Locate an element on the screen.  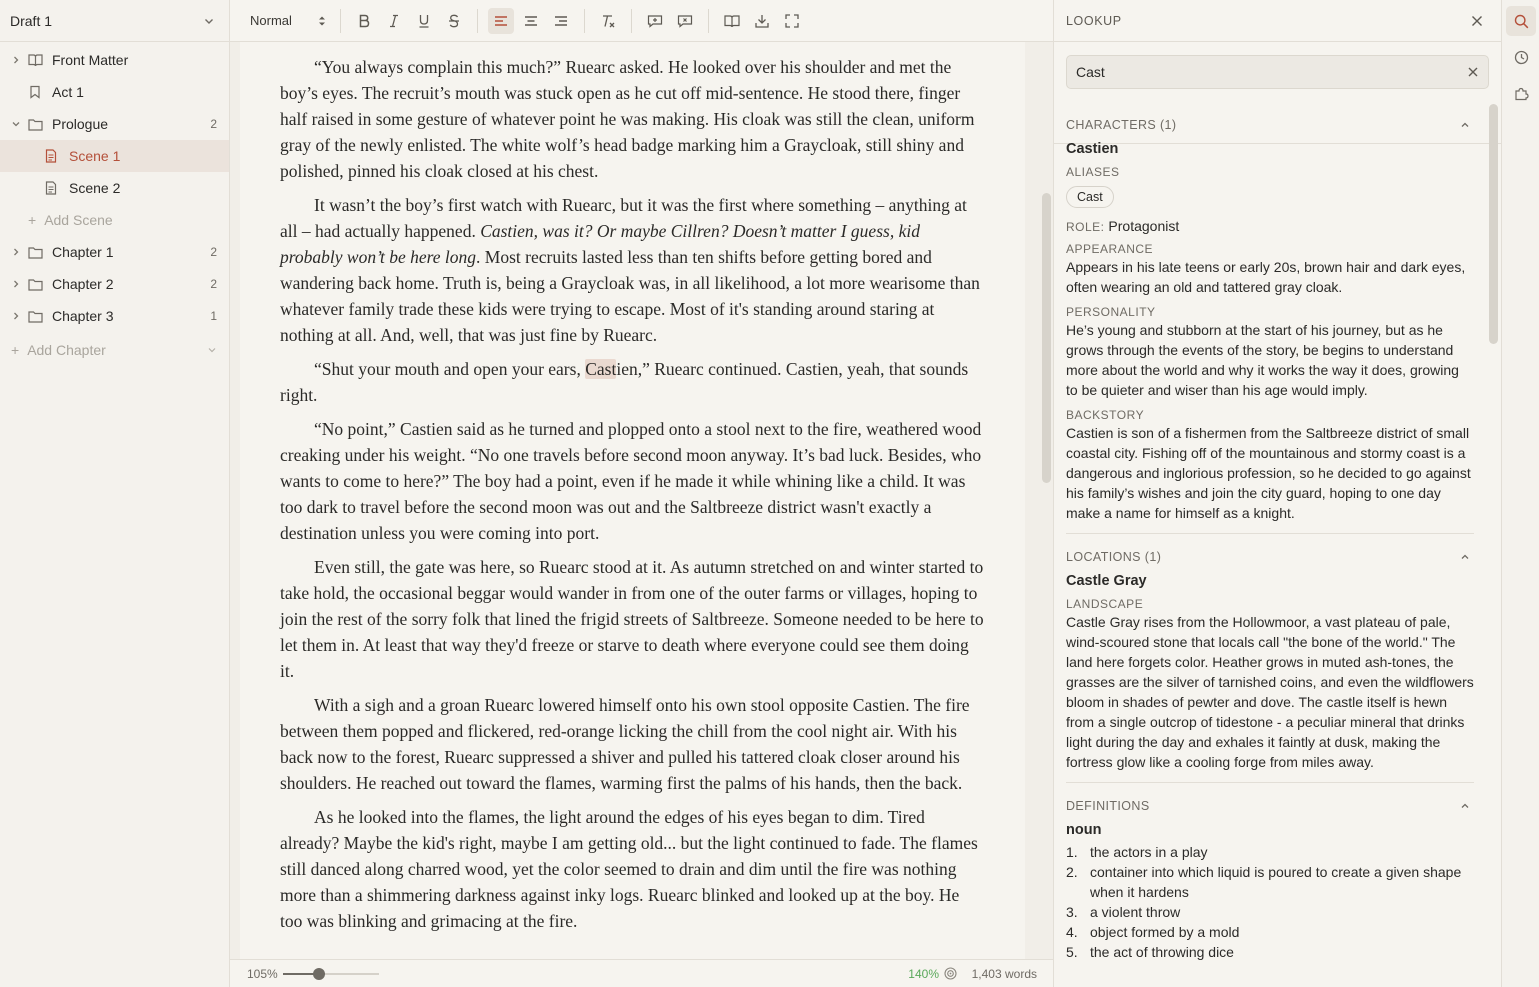
zoom-slider-handle is located at coordinates (319, 973).